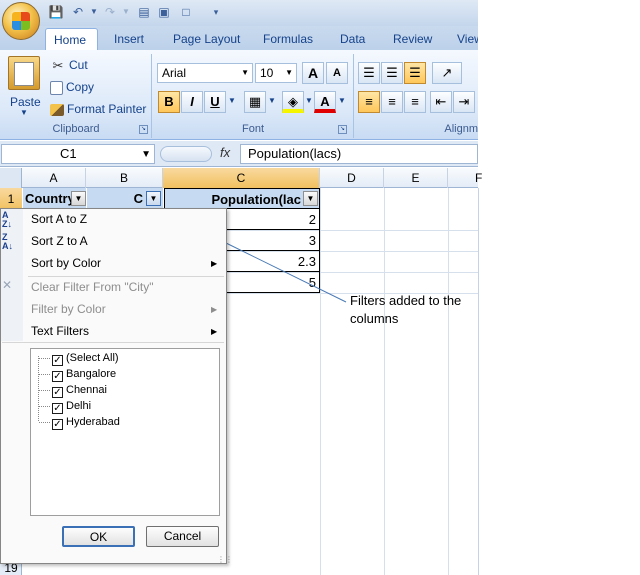  What do you see at coordinates (255, 102) in the screenshot?
I see `borders-button: ▦` at bounding box center [255, 102].